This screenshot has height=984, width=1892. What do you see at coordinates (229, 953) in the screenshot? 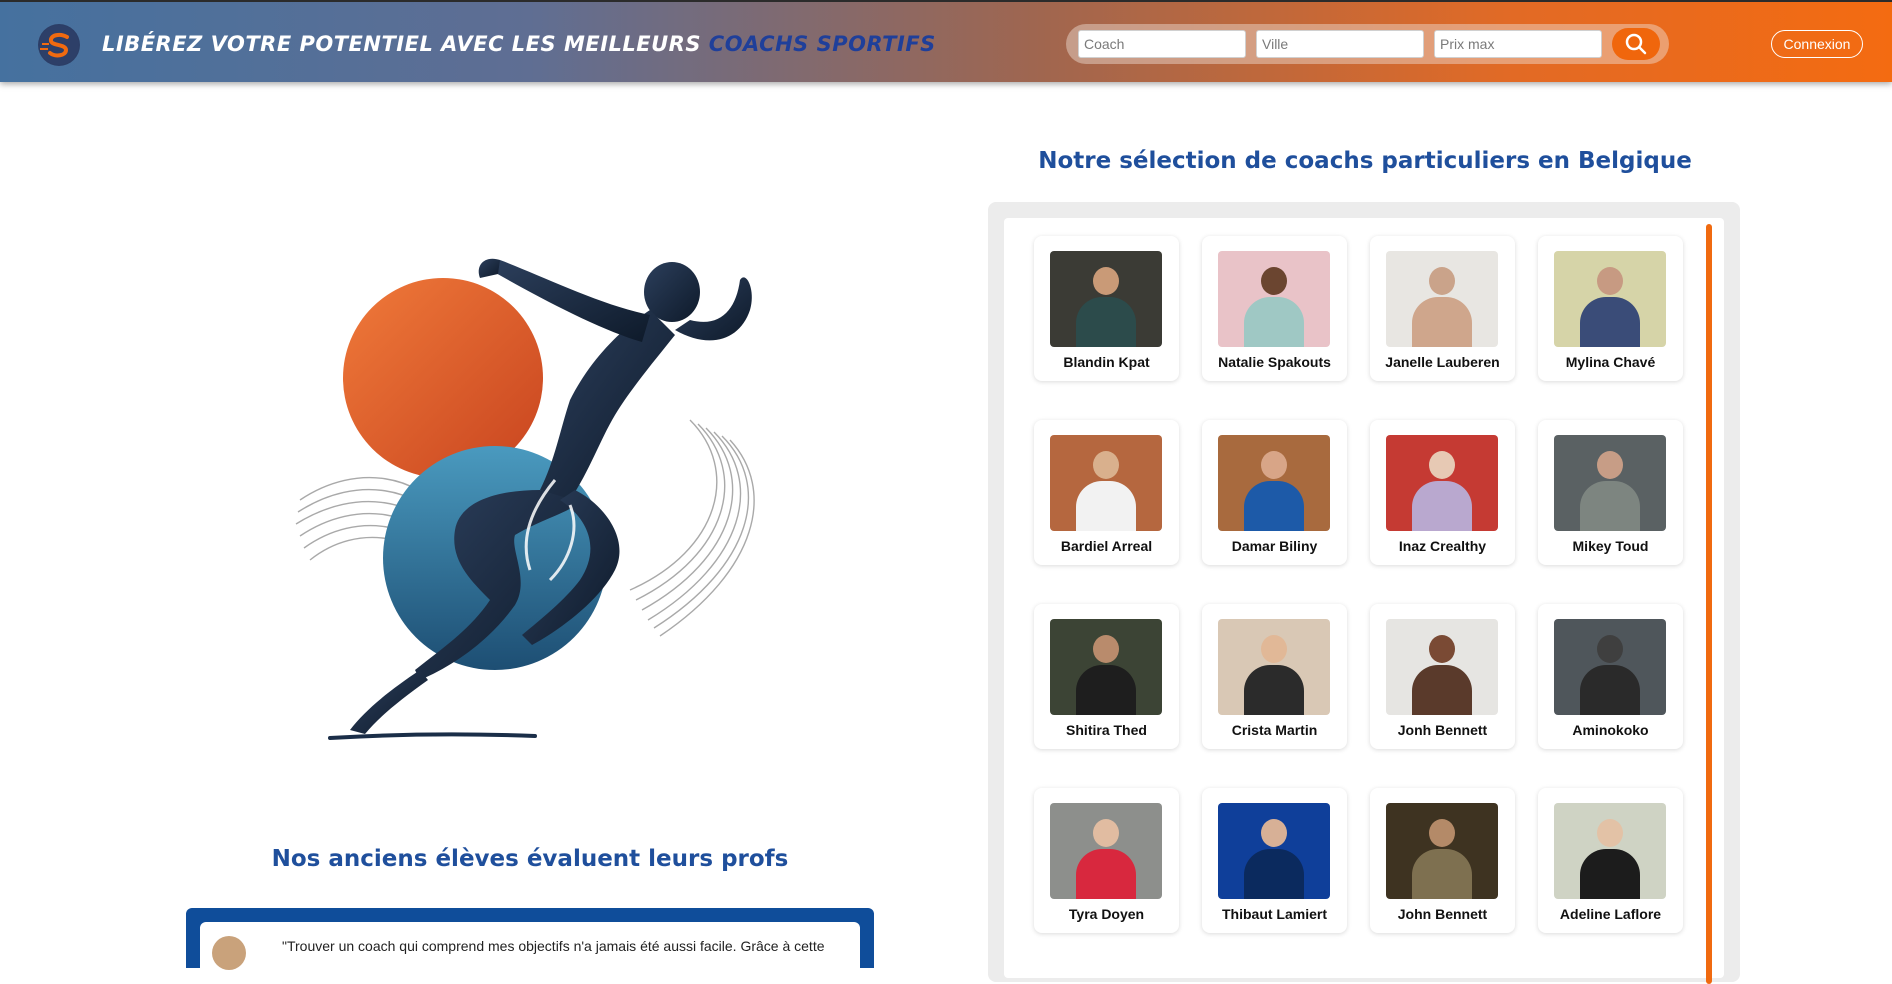
I see `avatar` at bounding box center [229, 953].